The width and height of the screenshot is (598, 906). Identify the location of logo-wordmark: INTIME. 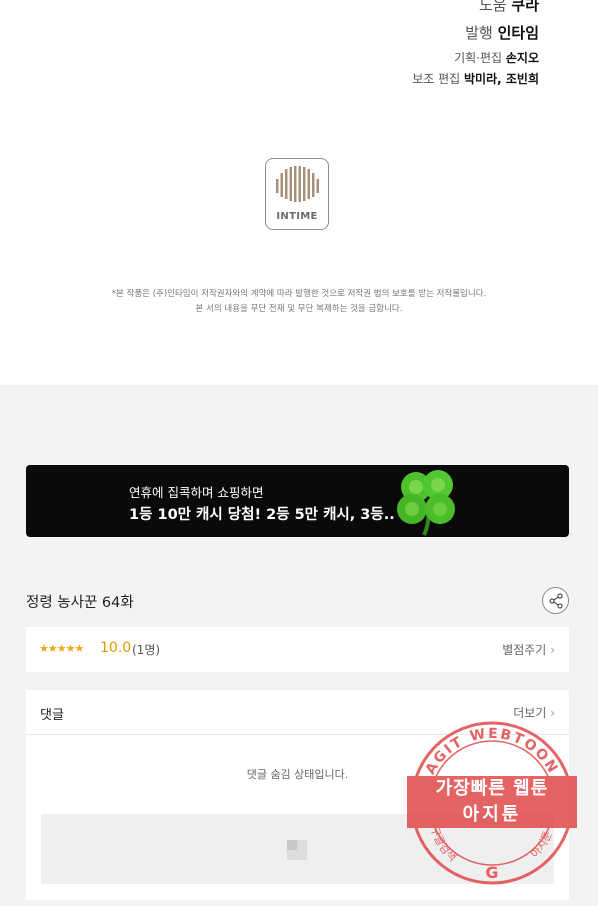
(297, 216).